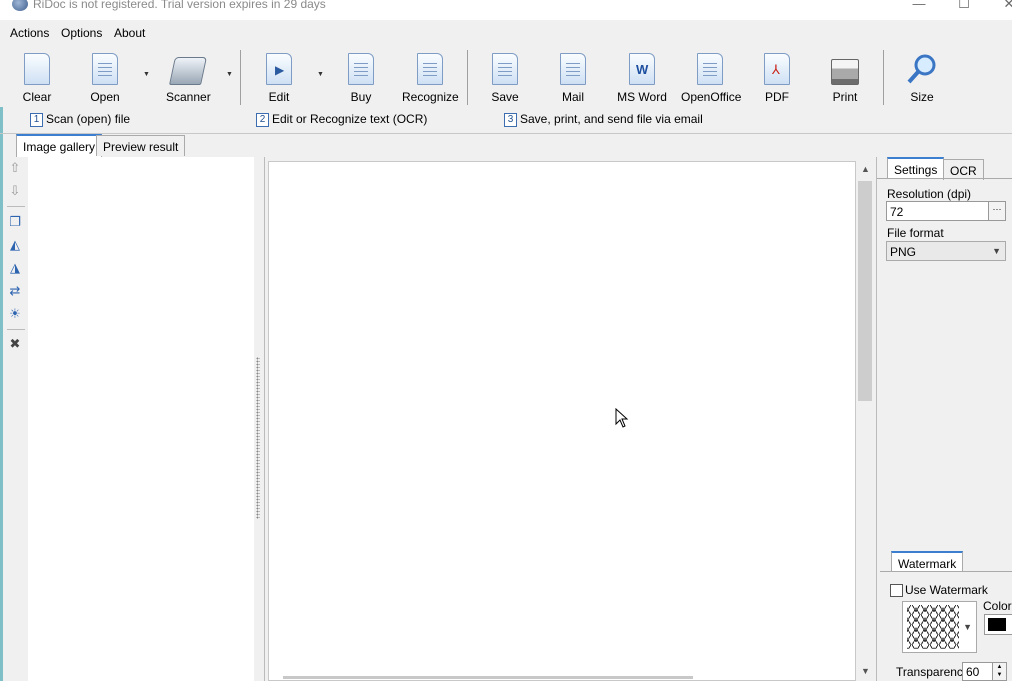  I want to click on tab-ocr: OCR, so click(963, 169).